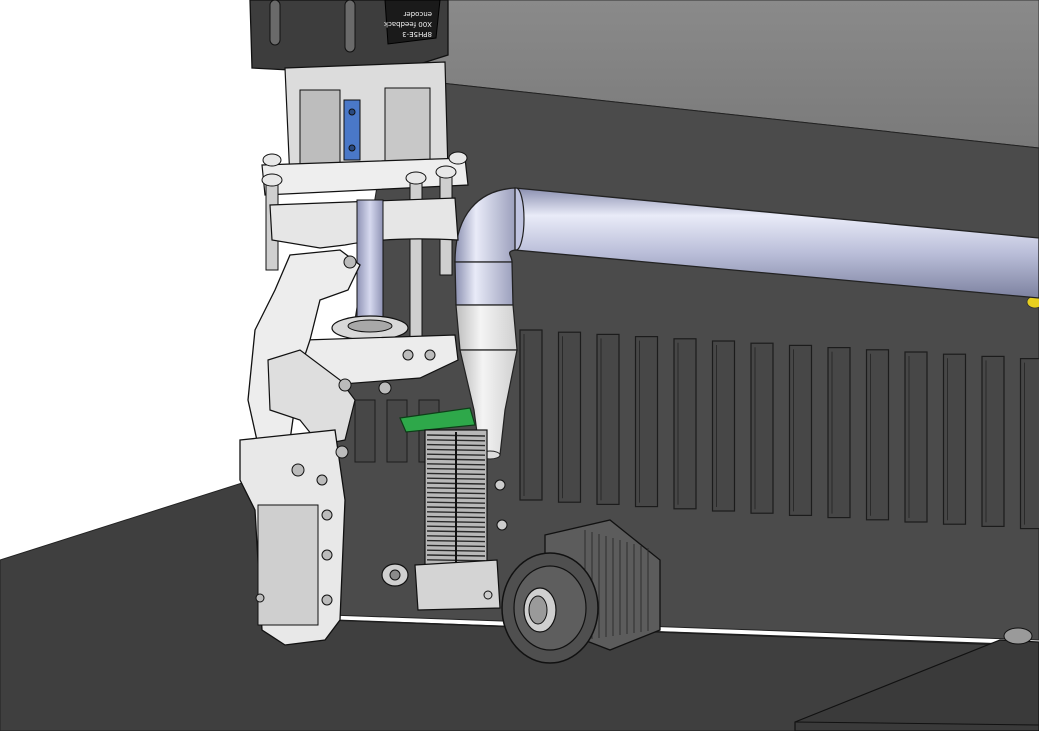 The image size is (1039, 731). I want to click on corner-bolt, so click(1018, 636).